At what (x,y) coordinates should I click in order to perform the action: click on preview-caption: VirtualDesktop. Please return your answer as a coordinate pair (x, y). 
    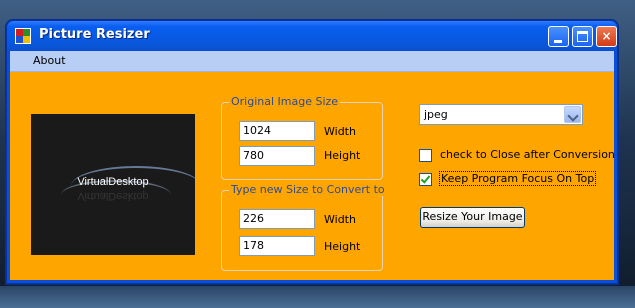
    Looking at the image, I should click on (113, 182).